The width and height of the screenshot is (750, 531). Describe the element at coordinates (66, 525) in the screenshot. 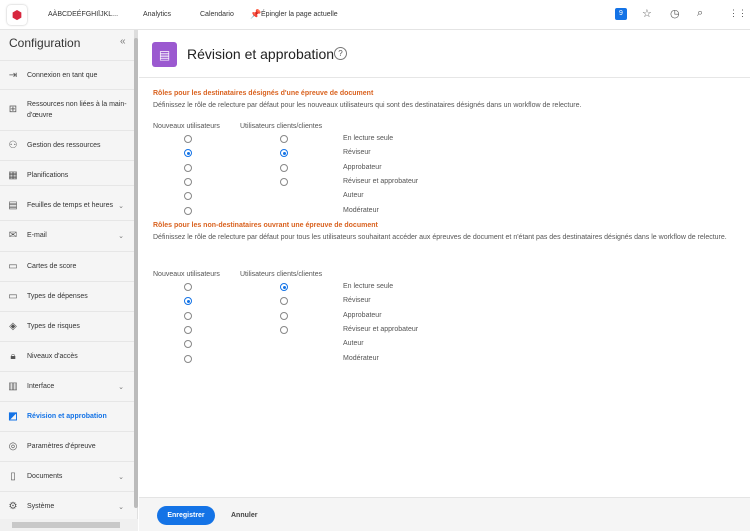

I see `sidebar-horizontal-thumb` at that location.